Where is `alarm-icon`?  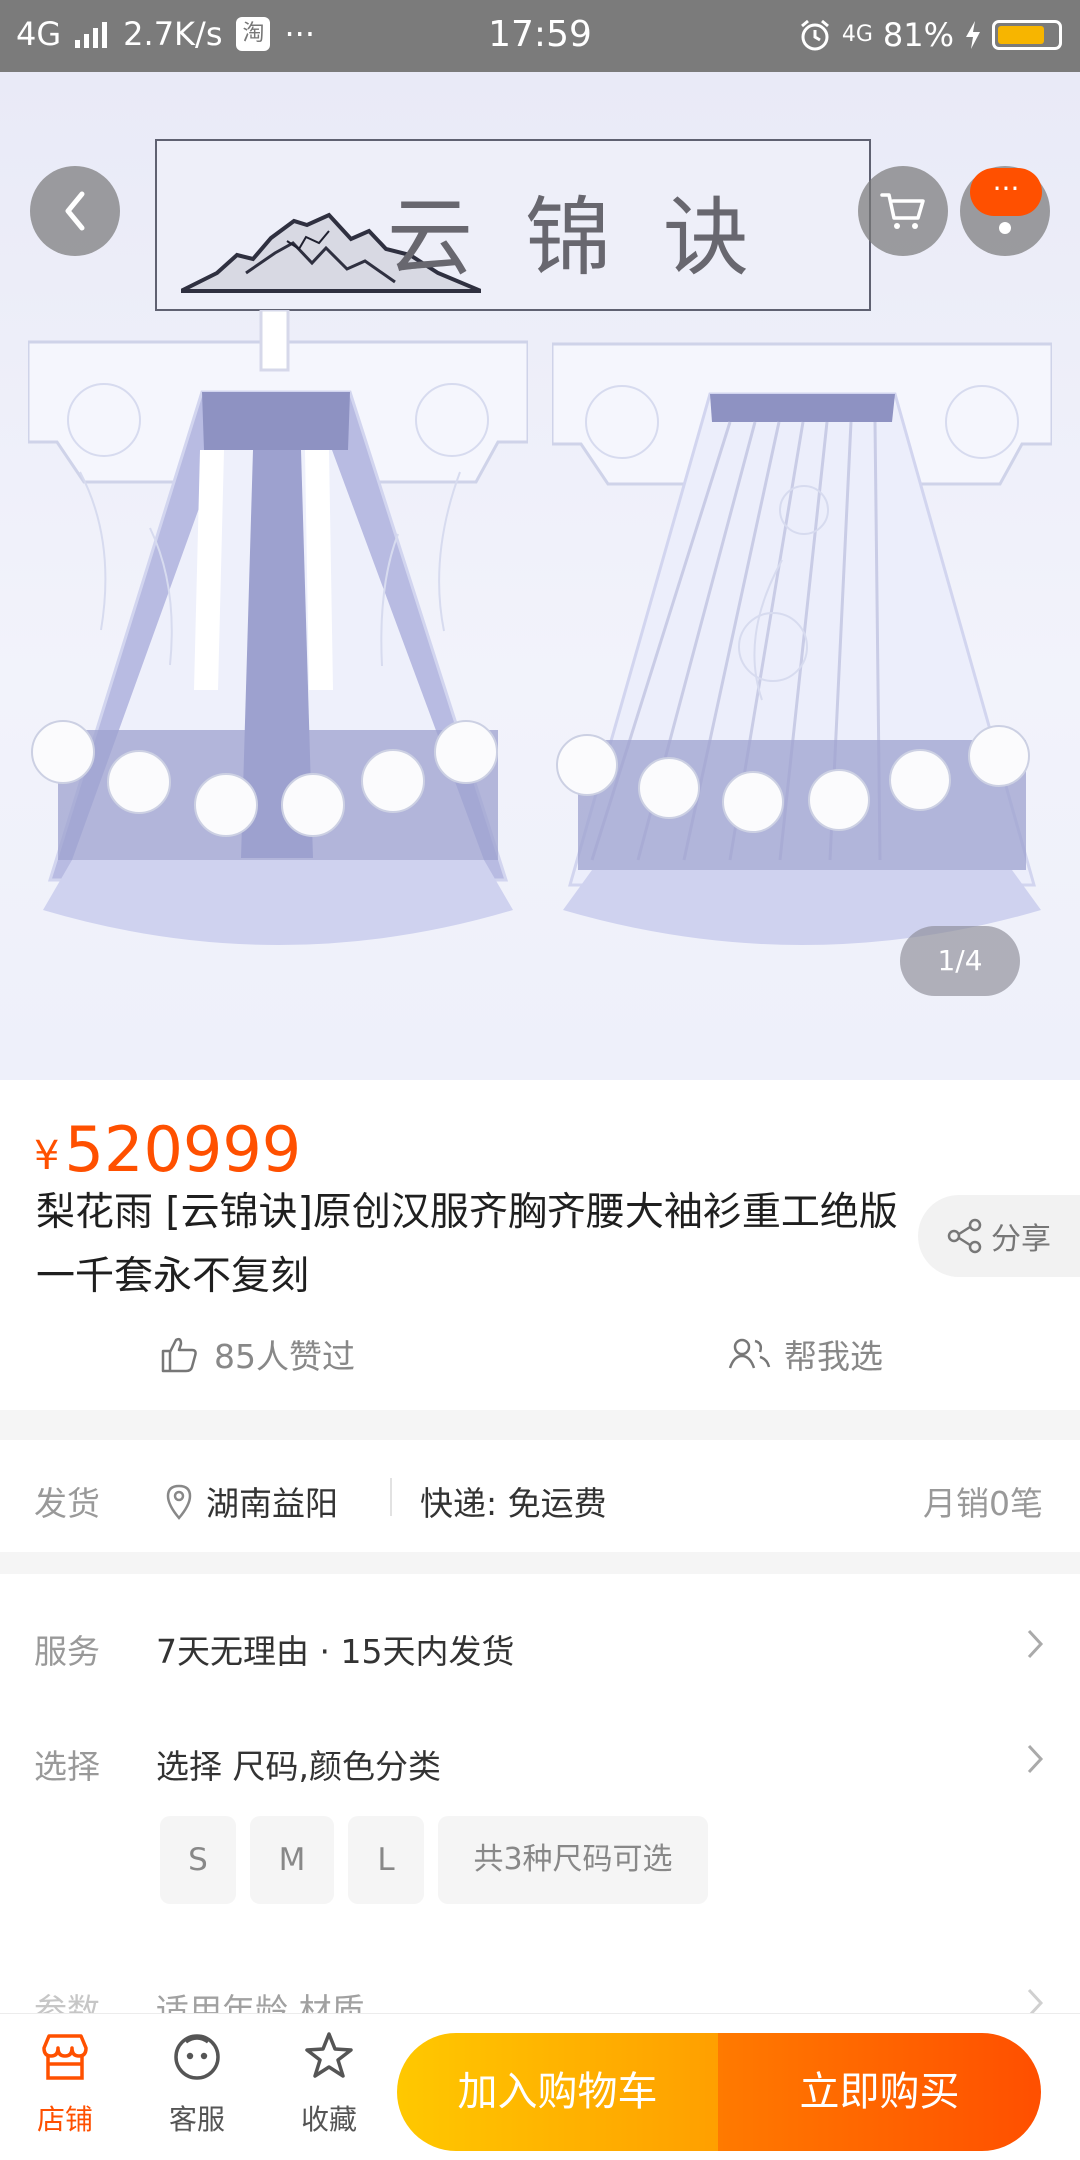
alarm-icon is located at coordinates (814, 35).